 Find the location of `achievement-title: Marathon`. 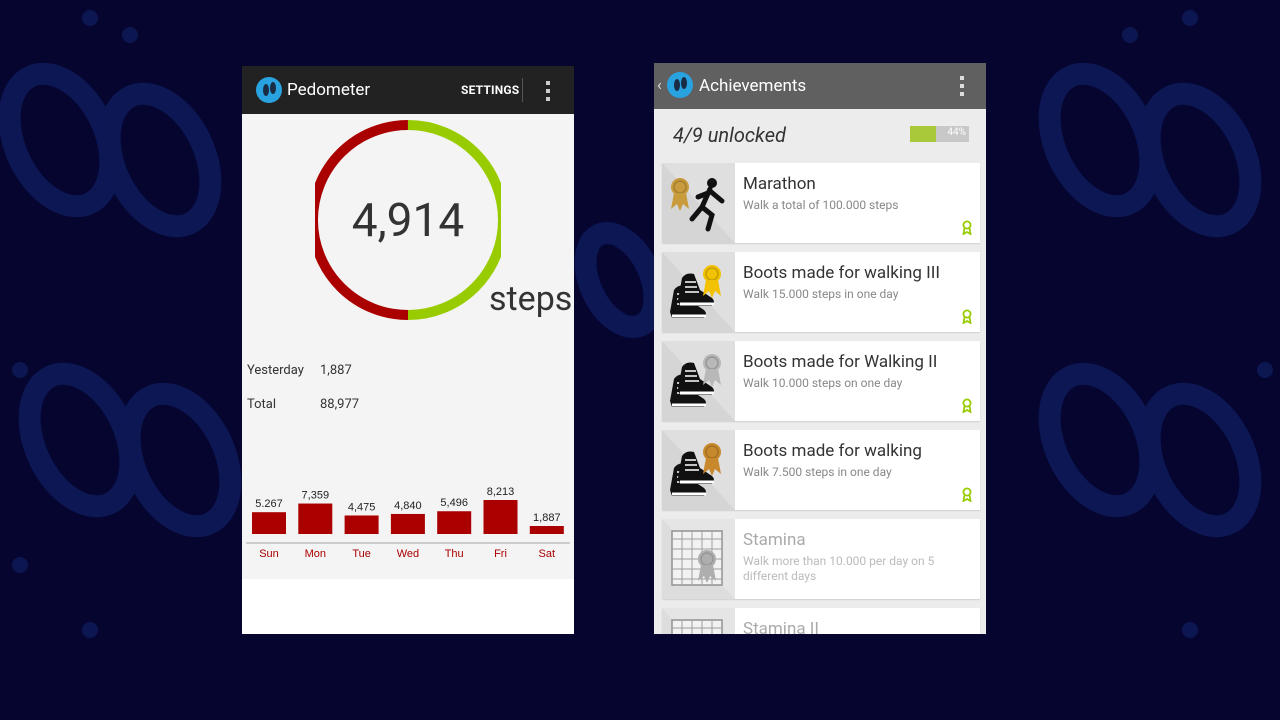

achievement-title: Marathon is located at coordinates (779, 184).